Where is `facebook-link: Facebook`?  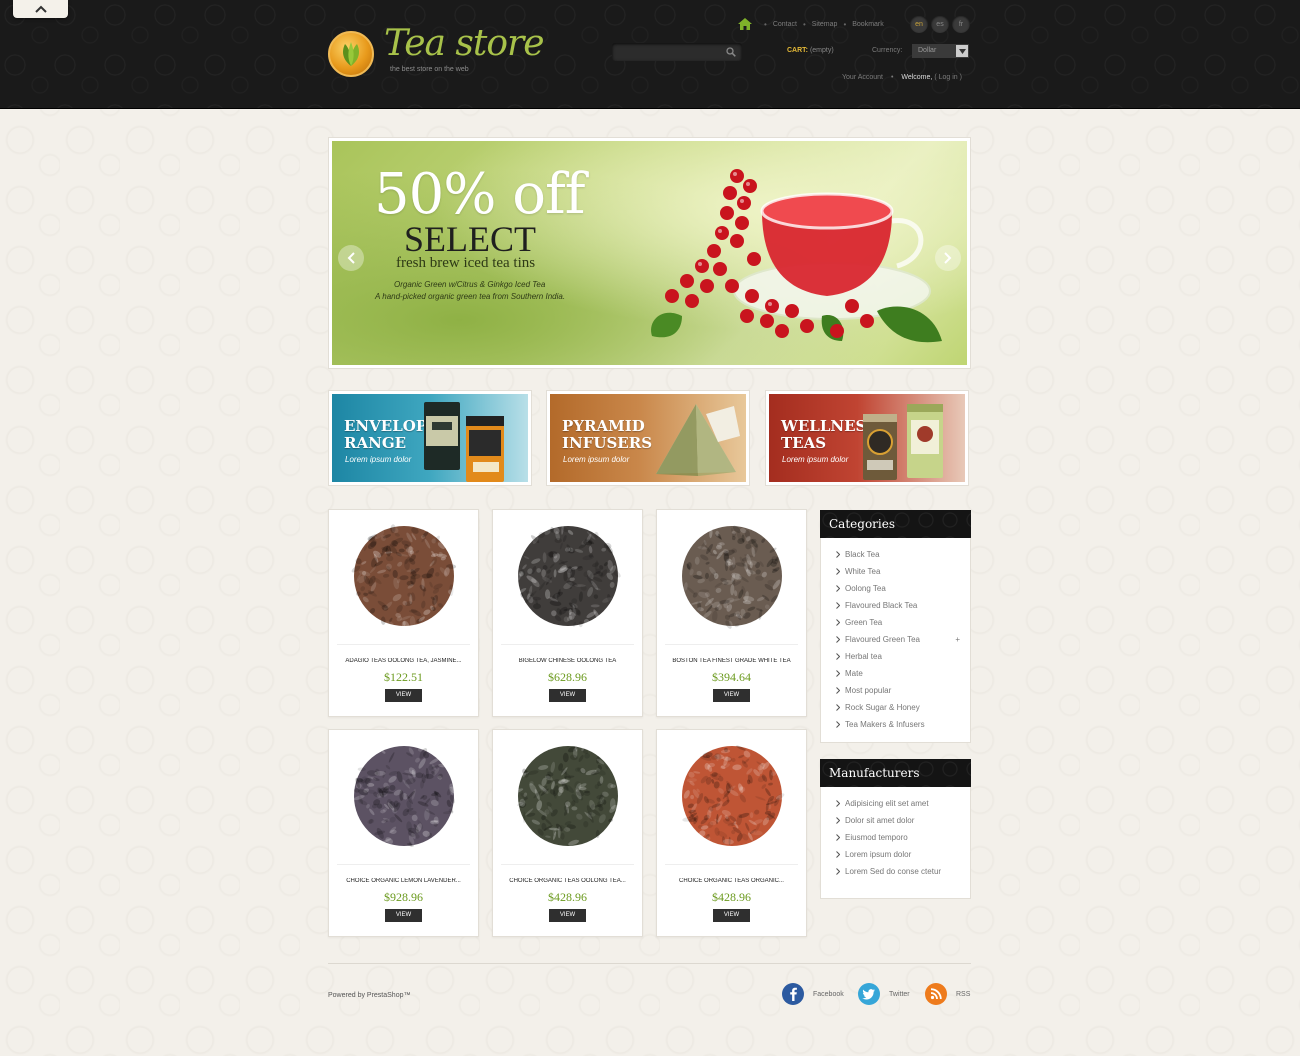 facebook-link: Facebook is located at coordinates (813, 994).